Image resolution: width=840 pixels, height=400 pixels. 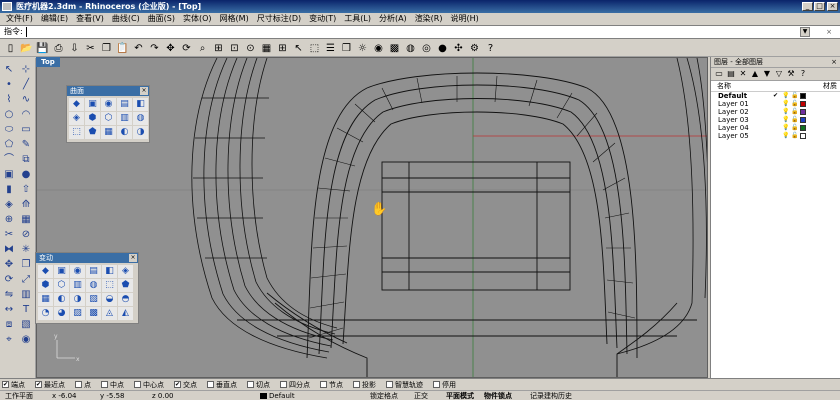 I want to click on transform-tool-3-icon: ◉, so click(x=77, y=271).